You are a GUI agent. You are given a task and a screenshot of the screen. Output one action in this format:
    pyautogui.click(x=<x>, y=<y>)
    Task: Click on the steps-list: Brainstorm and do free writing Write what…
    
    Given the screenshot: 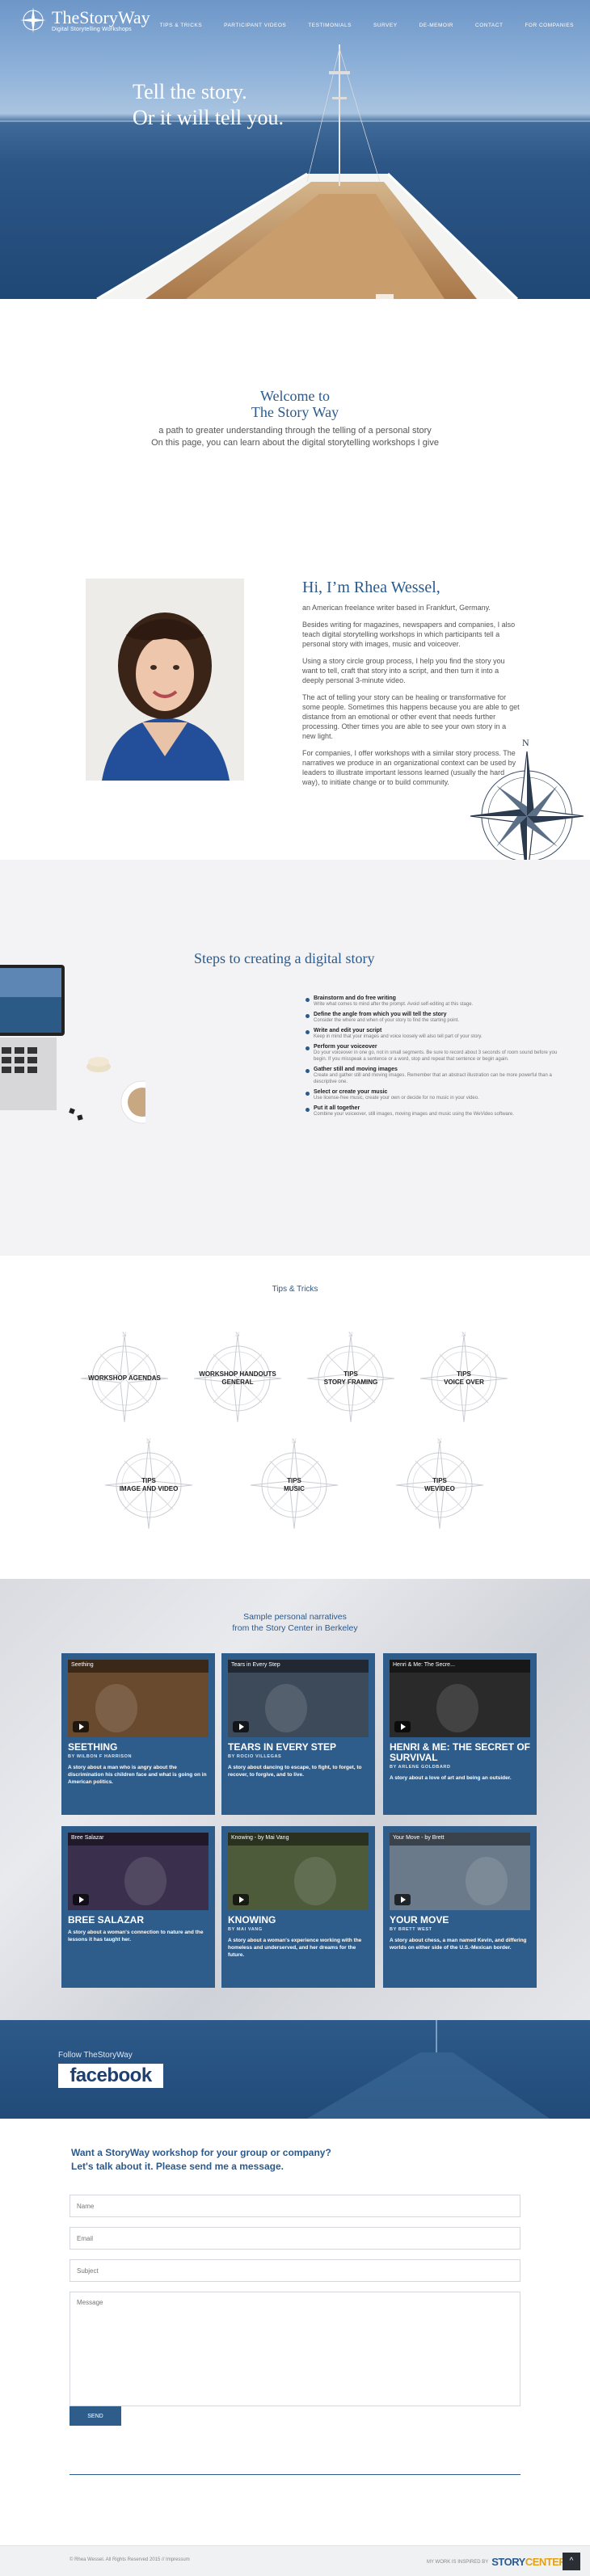 What is the action you would take?
    pyautogui.click(x=435, y=1058)
    